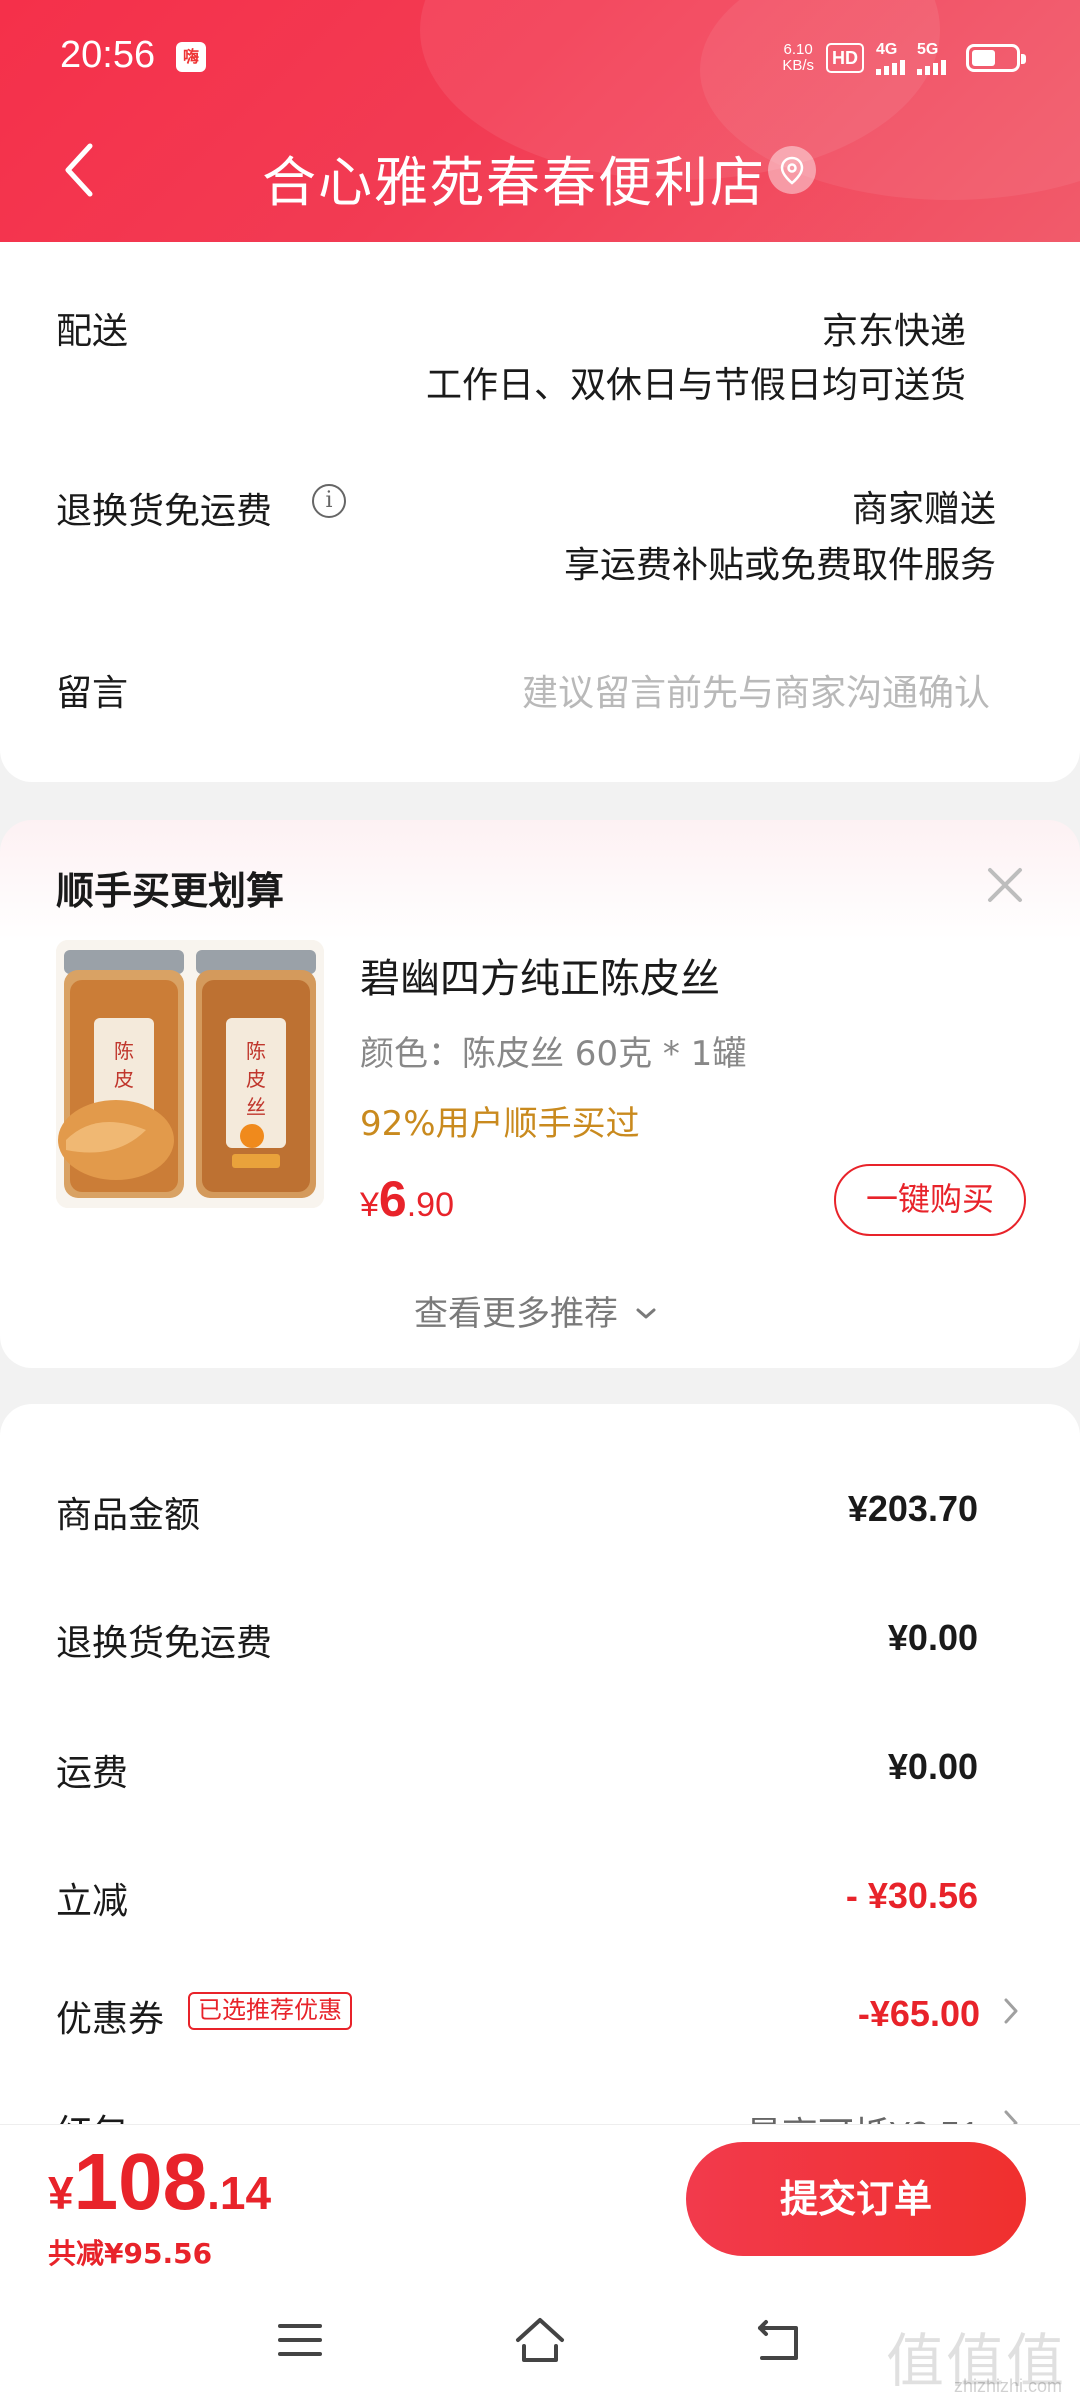  I want to click on price-integer: 6, so click(392, 1199).